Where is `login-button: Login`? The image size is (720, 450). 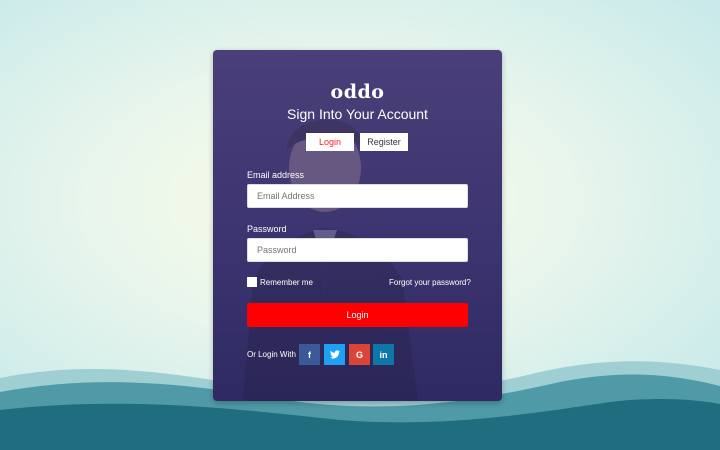
login-button: Login is located at coordinates (357, 315).